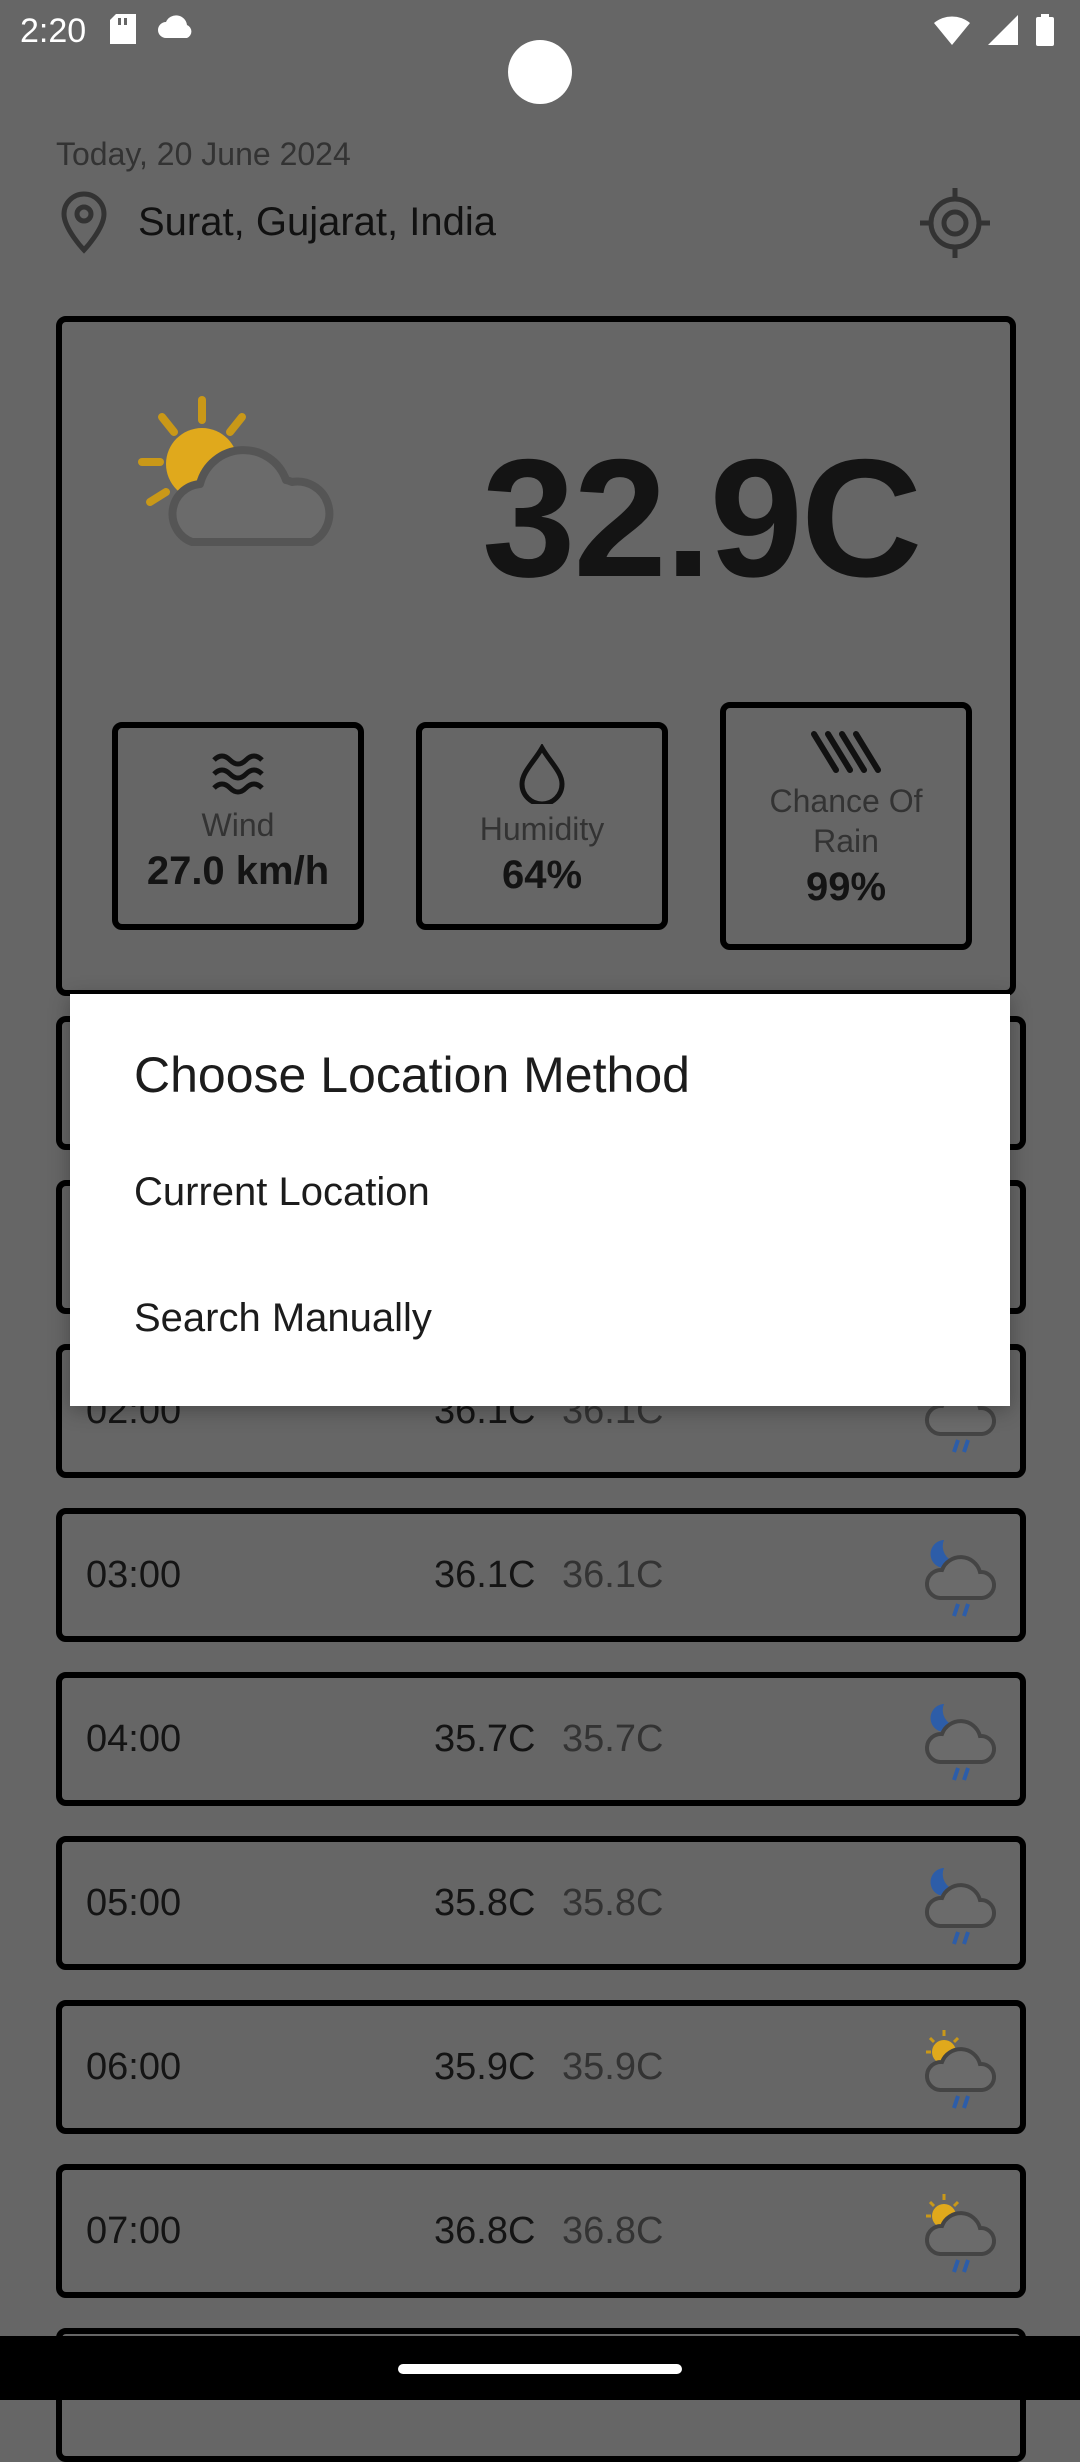  I want to click on wind-stat: Wind 27.0 km/h, so click(238, 826).